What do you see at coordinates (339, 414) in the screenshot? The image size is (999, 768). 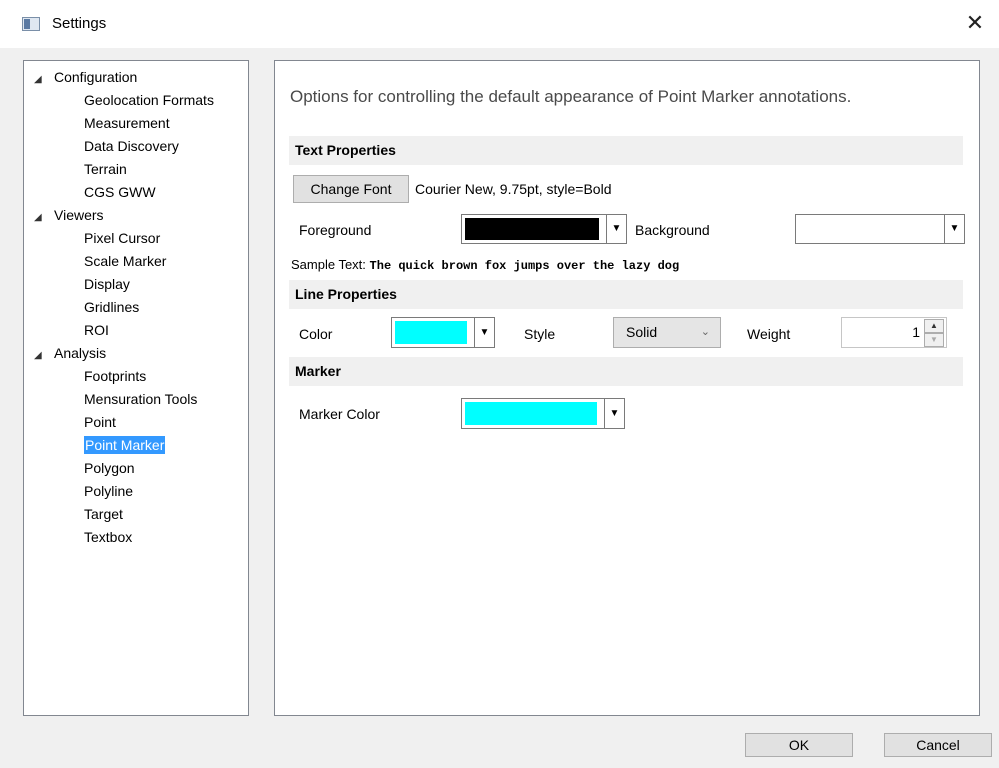 I see `marker-color-label: Marker Color` at bounding box center [339, 414].